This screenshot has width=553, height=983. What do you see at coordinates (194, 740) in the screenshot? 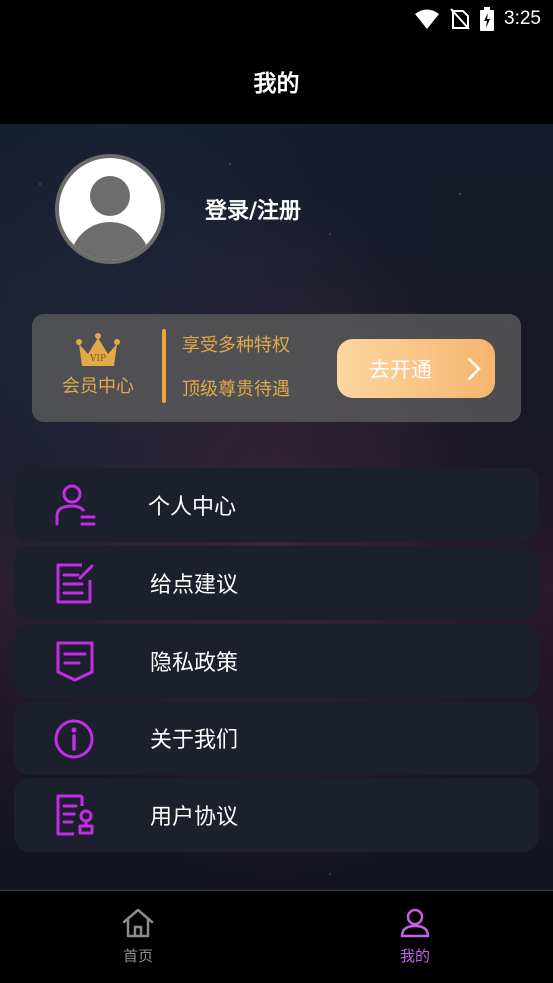
I see `menu-label: 关于我们` at bounding box center [194, 740].